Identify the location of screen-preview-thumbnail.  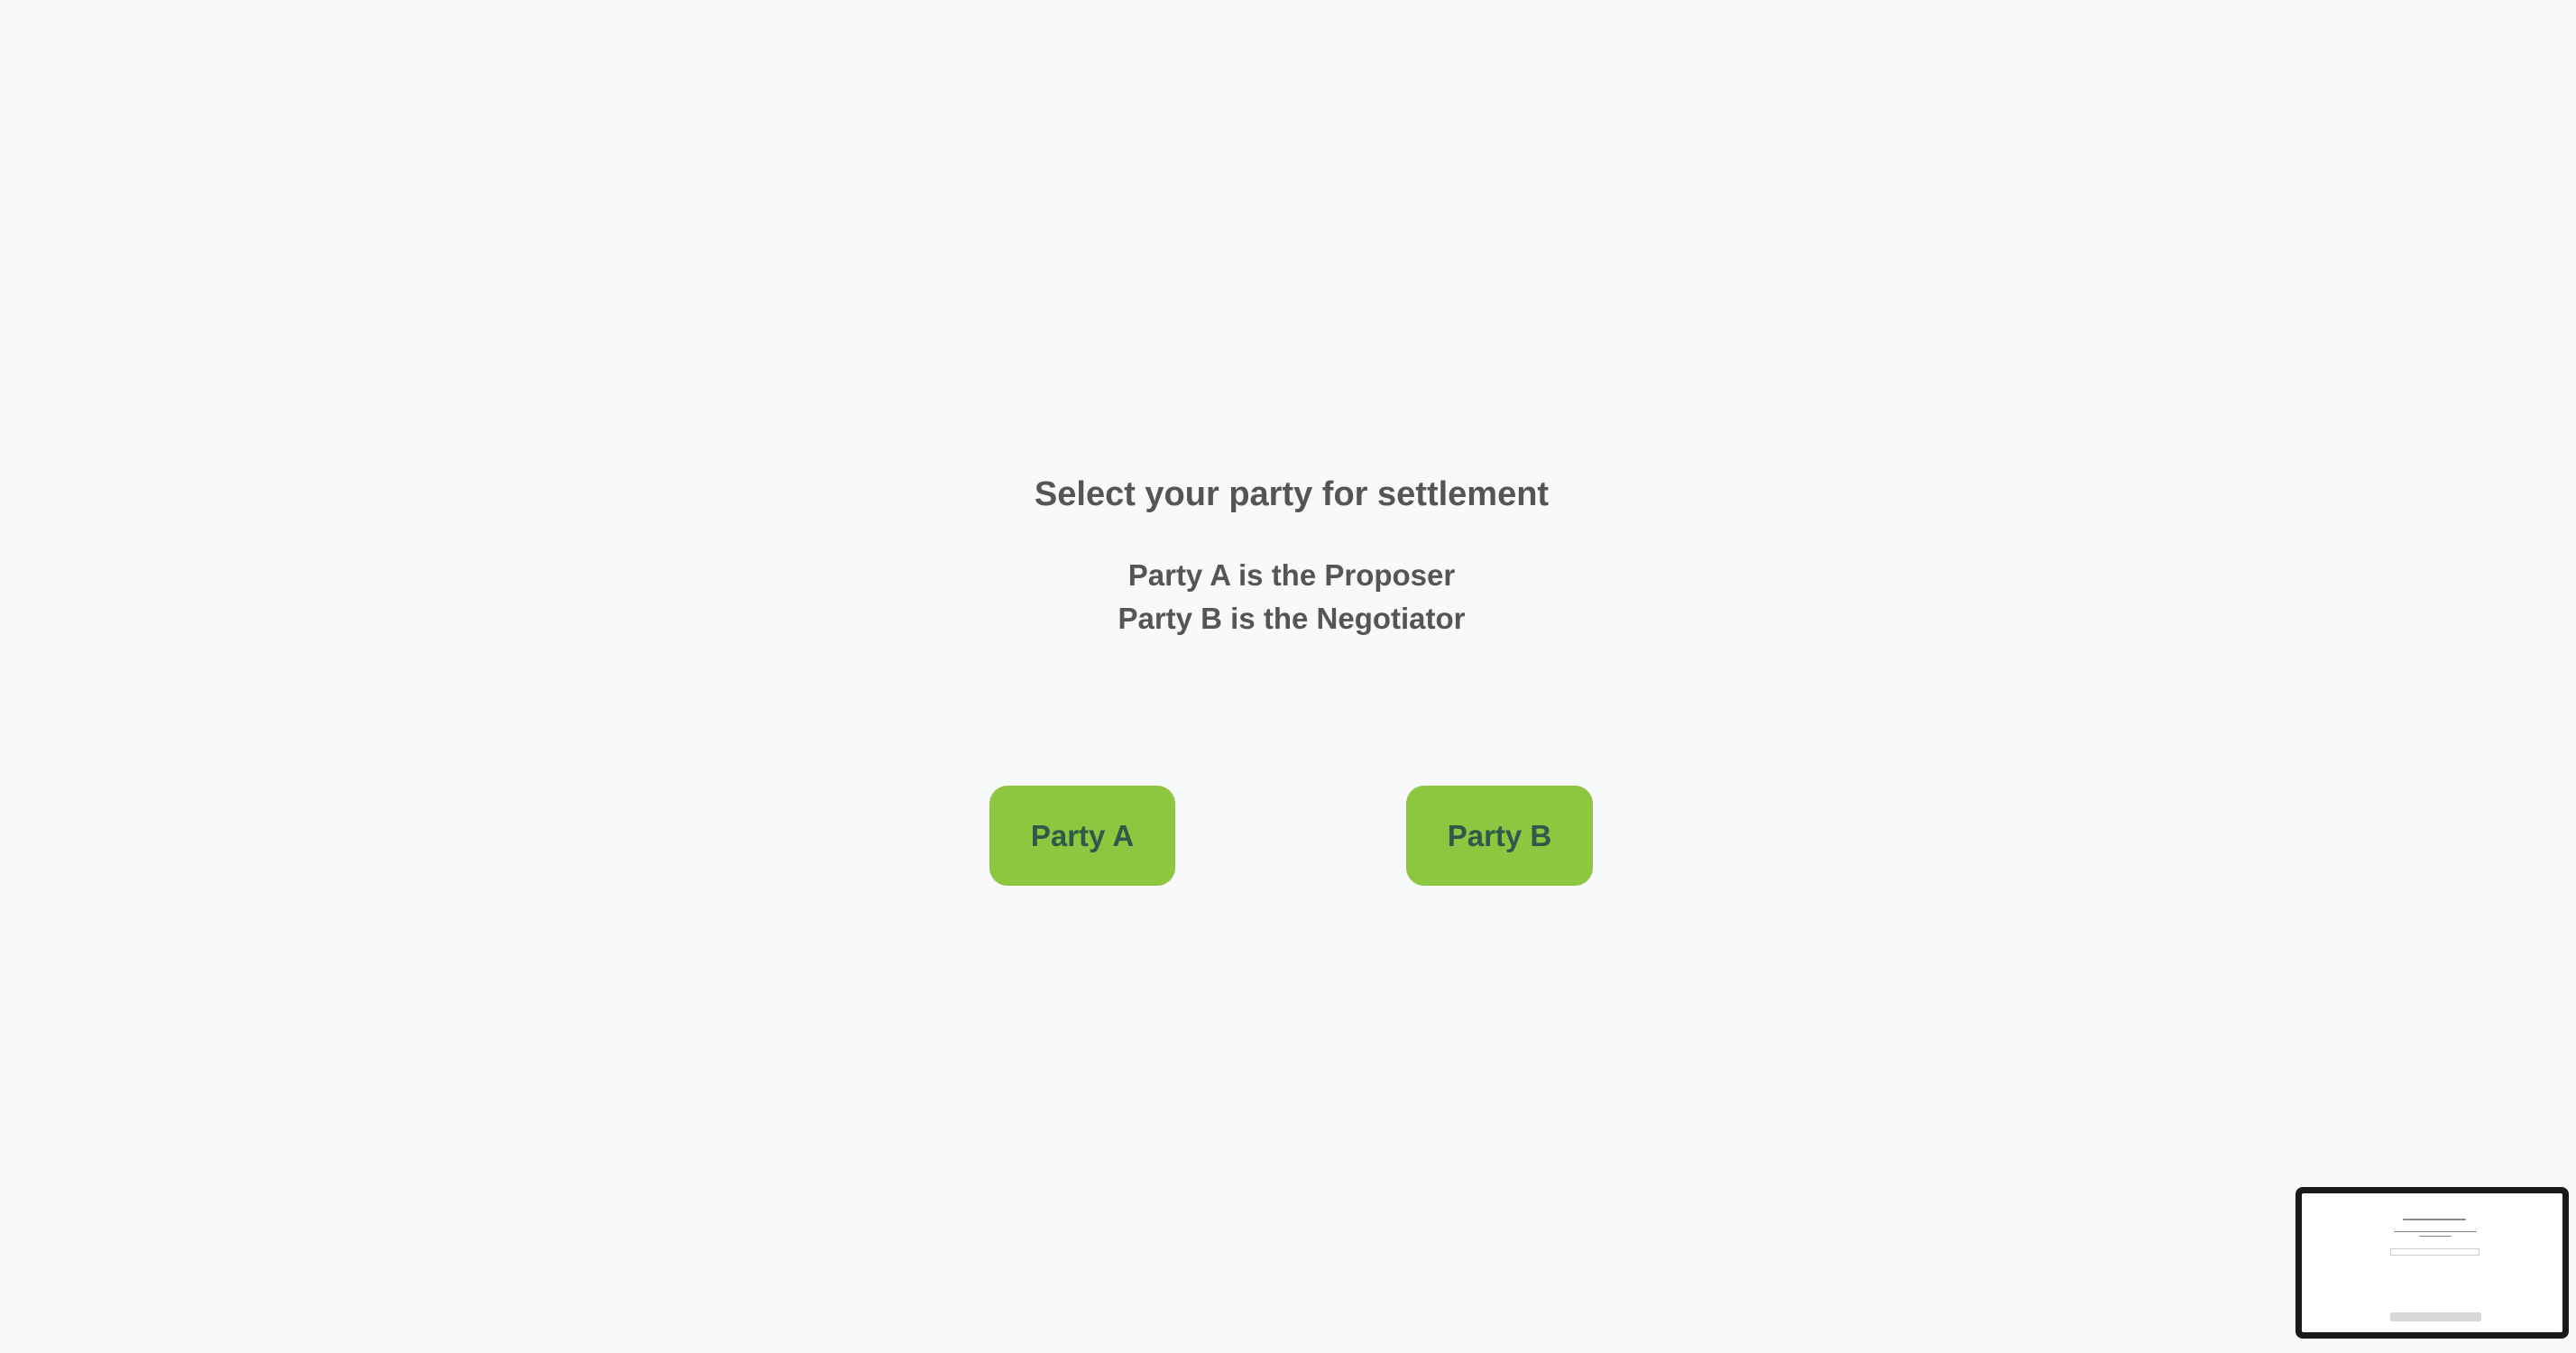
(2432, 1263).